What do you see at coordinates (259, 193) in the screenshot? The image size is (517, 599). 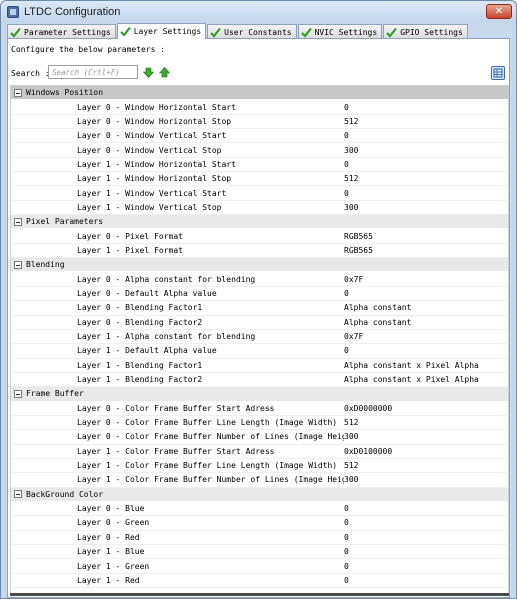 I see `parameter-row: Layer 1 - Window Vertical Start 0` at bounding box center [259, 193].